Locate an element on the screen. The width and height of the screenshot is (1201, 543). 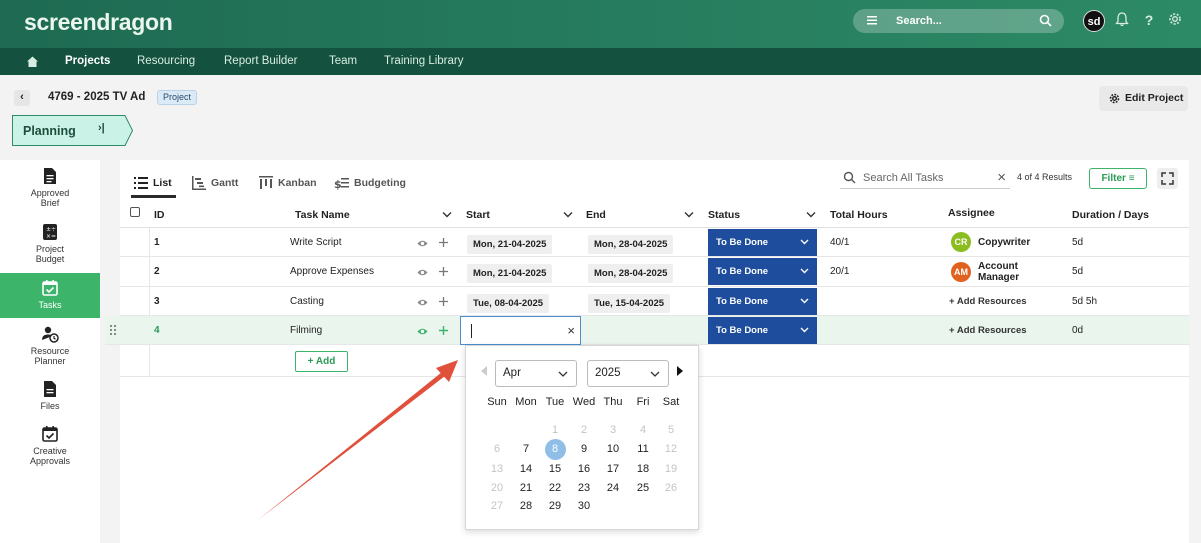
calendar-day-selected: 8 is located at coordinates (555, 449).